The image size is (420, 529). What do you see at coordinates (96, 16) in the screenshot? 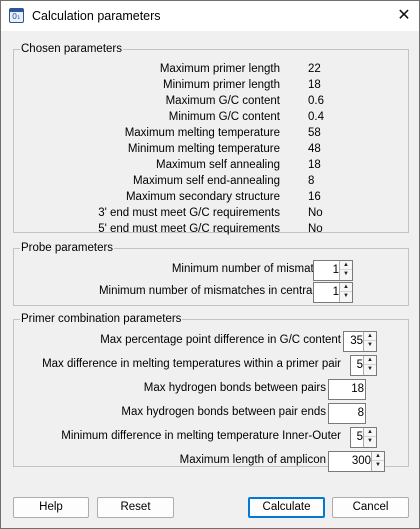
I see `window-title: Calculation parameters` at bounding box center [96, 16].